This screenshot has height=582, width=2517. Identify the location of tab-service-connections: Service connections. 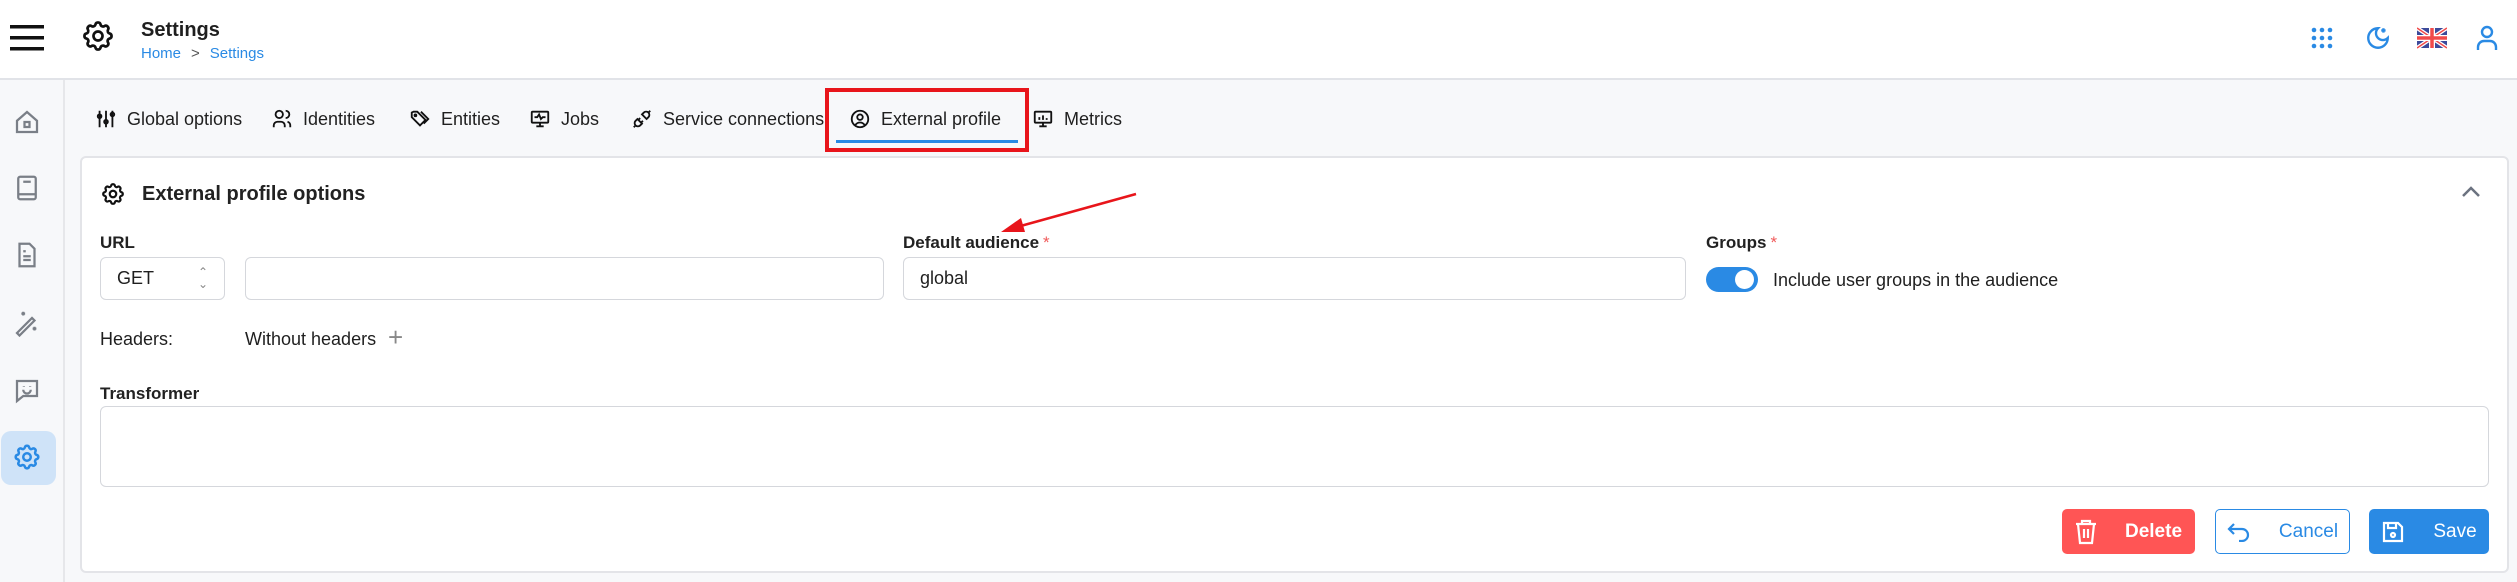
(727, 119).